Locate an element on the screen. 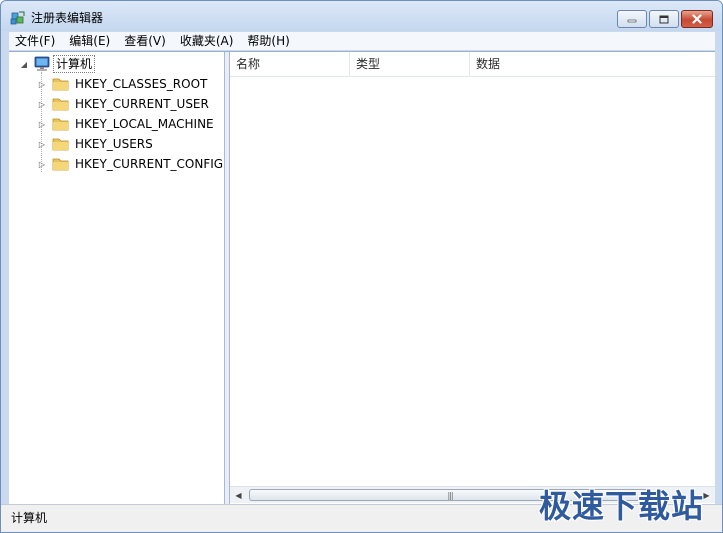 Image resolution: width=723 pixels, height=533 pixels. tree-item-hkey-local-machine: ▷ HKEY_LOCAL_MACHINE is located at coordinates (125, 124).